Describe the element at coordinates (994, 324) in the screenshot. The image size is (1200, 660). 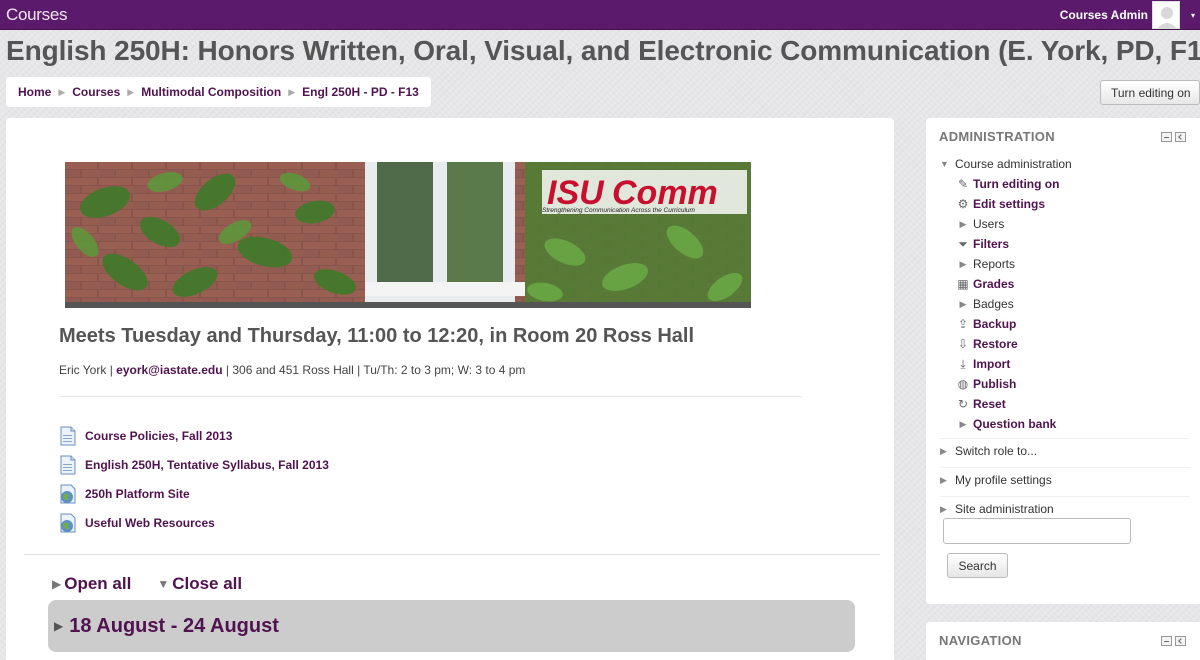
I see `admin-item-label: Backup` at that location.